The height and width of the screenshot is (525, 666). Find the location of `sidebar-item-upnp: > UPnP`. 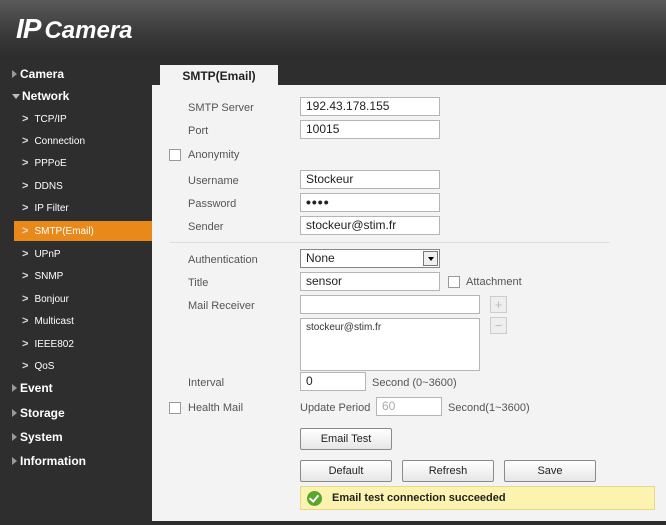

sidebar-item-upnp: > UPnP is located at coordinates (76, 254).